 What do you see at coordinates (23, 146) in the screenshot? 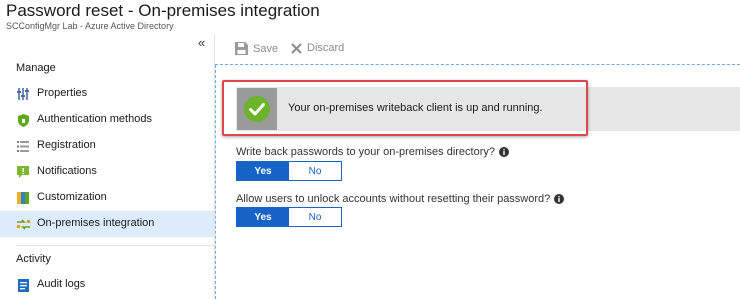
I see `list-icon` at bounding box center [23, 146].